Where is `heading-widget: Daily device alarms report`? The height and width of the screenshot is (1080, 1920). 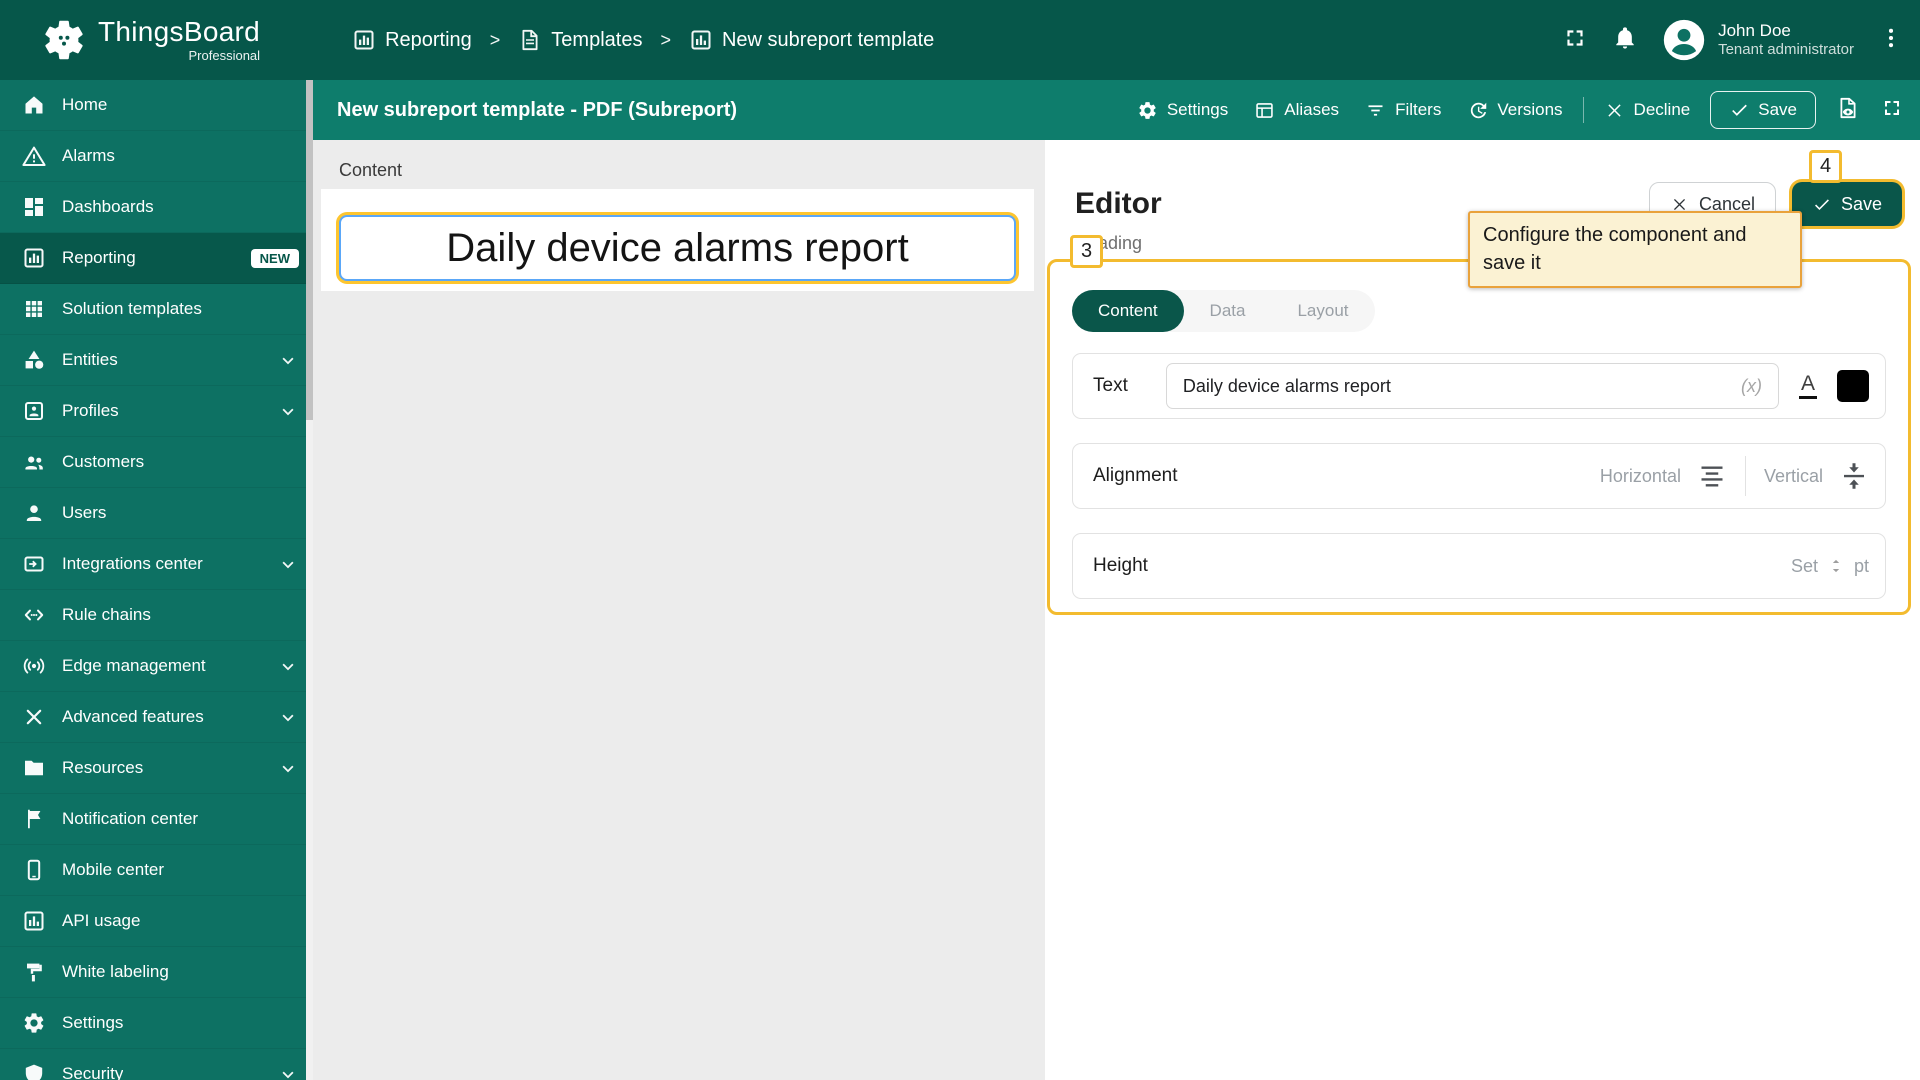 heading-widget: Daily device alarms report is located at coordinates (677, 248).